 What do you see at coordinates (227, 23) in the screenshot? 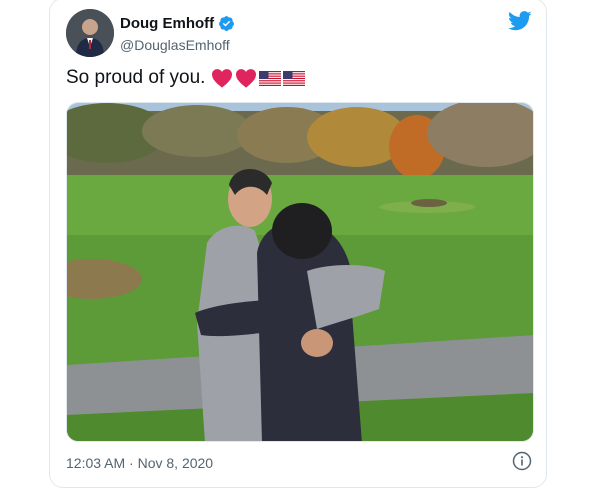
I see `verified-badge-icon` at bounding box center [227, 23].